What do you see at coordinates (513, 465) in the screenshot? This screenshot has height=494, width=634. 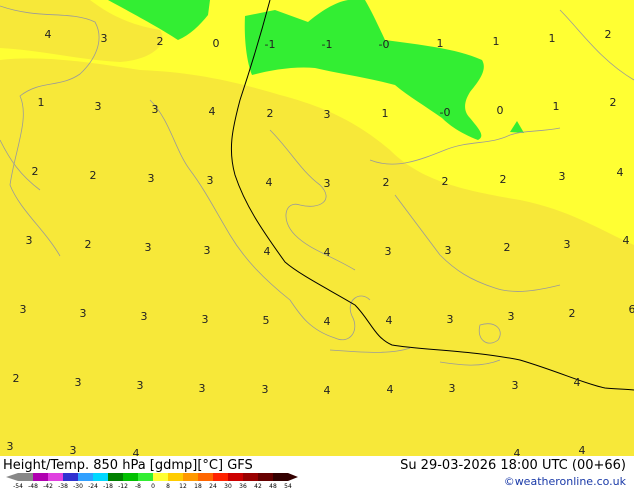 I see `forecast-datetime: Su 29-03-2026 18:00 UTC (00+66)` at bounding box center [513, 465].